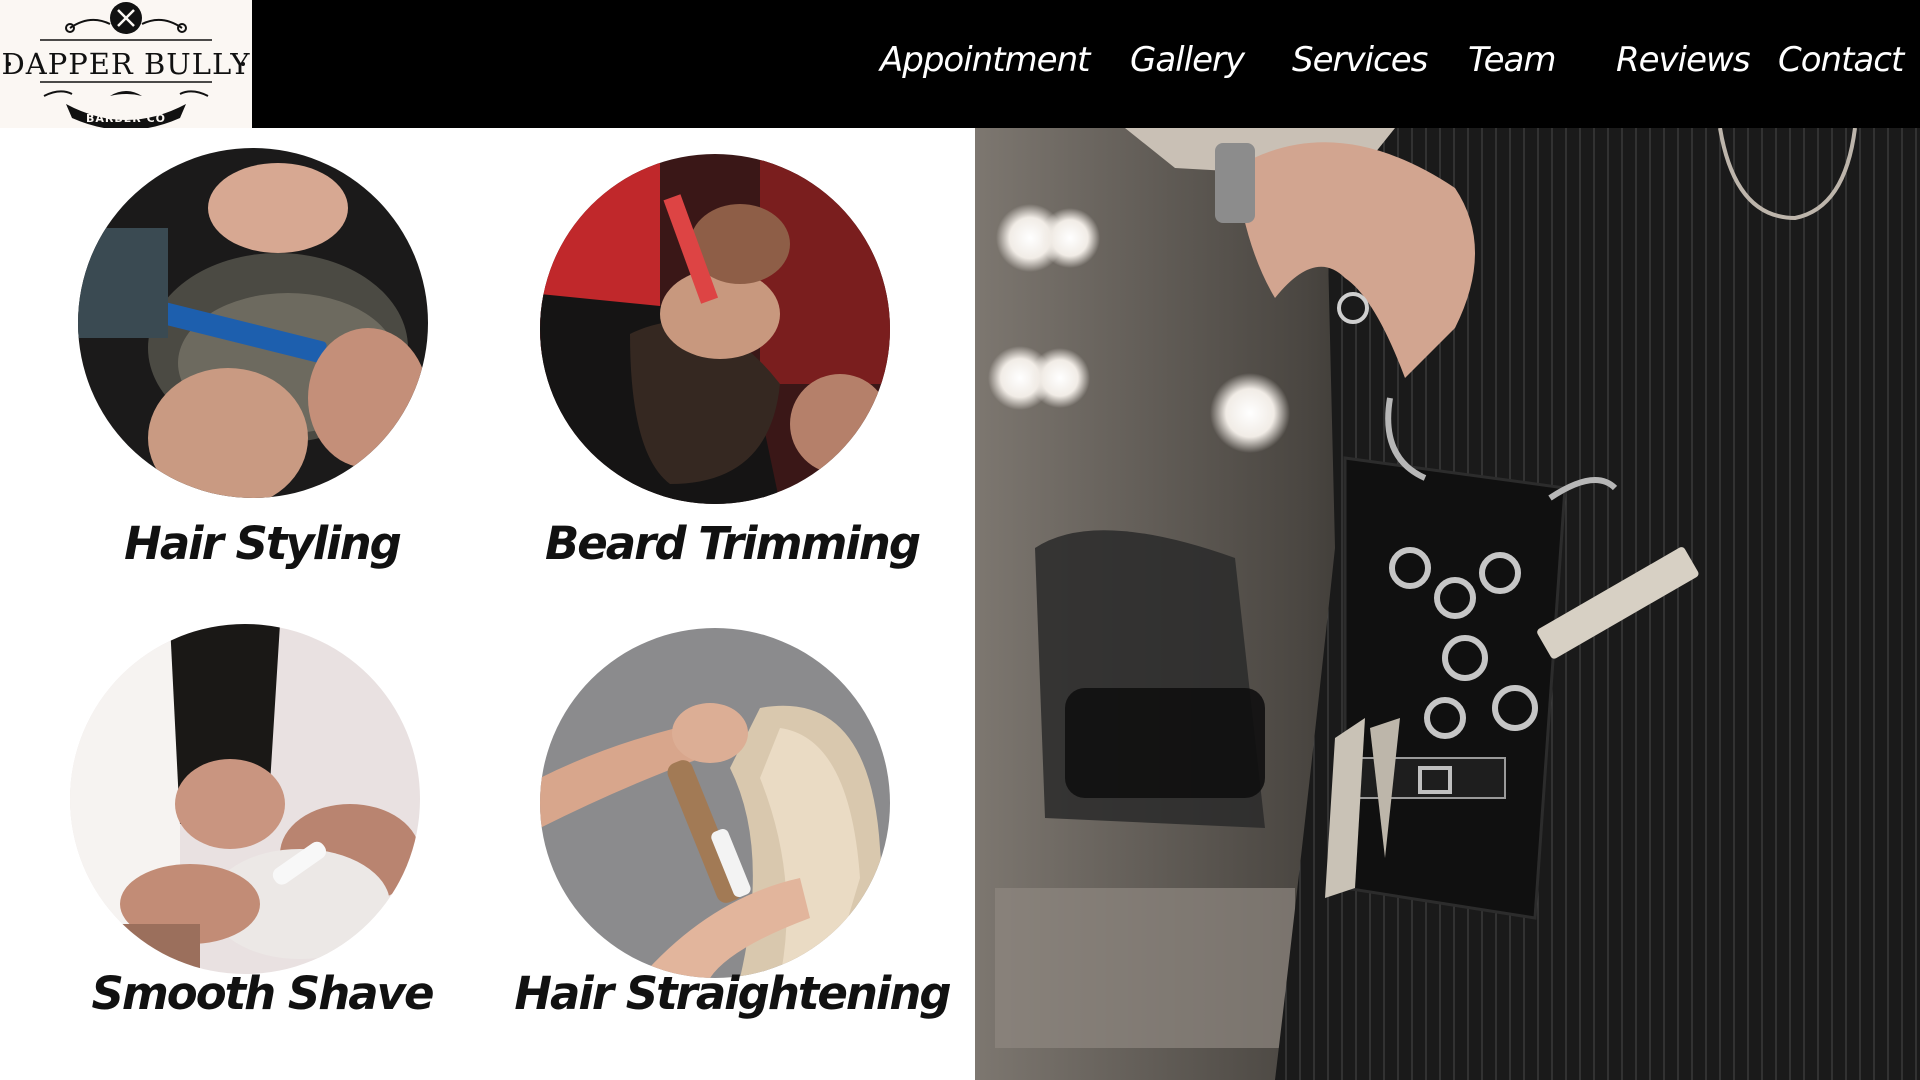  What do you see at coordinates (732, 543) in the screenshot?
I see `service-title: Beard Trimming` at bounding box center [732, 543].